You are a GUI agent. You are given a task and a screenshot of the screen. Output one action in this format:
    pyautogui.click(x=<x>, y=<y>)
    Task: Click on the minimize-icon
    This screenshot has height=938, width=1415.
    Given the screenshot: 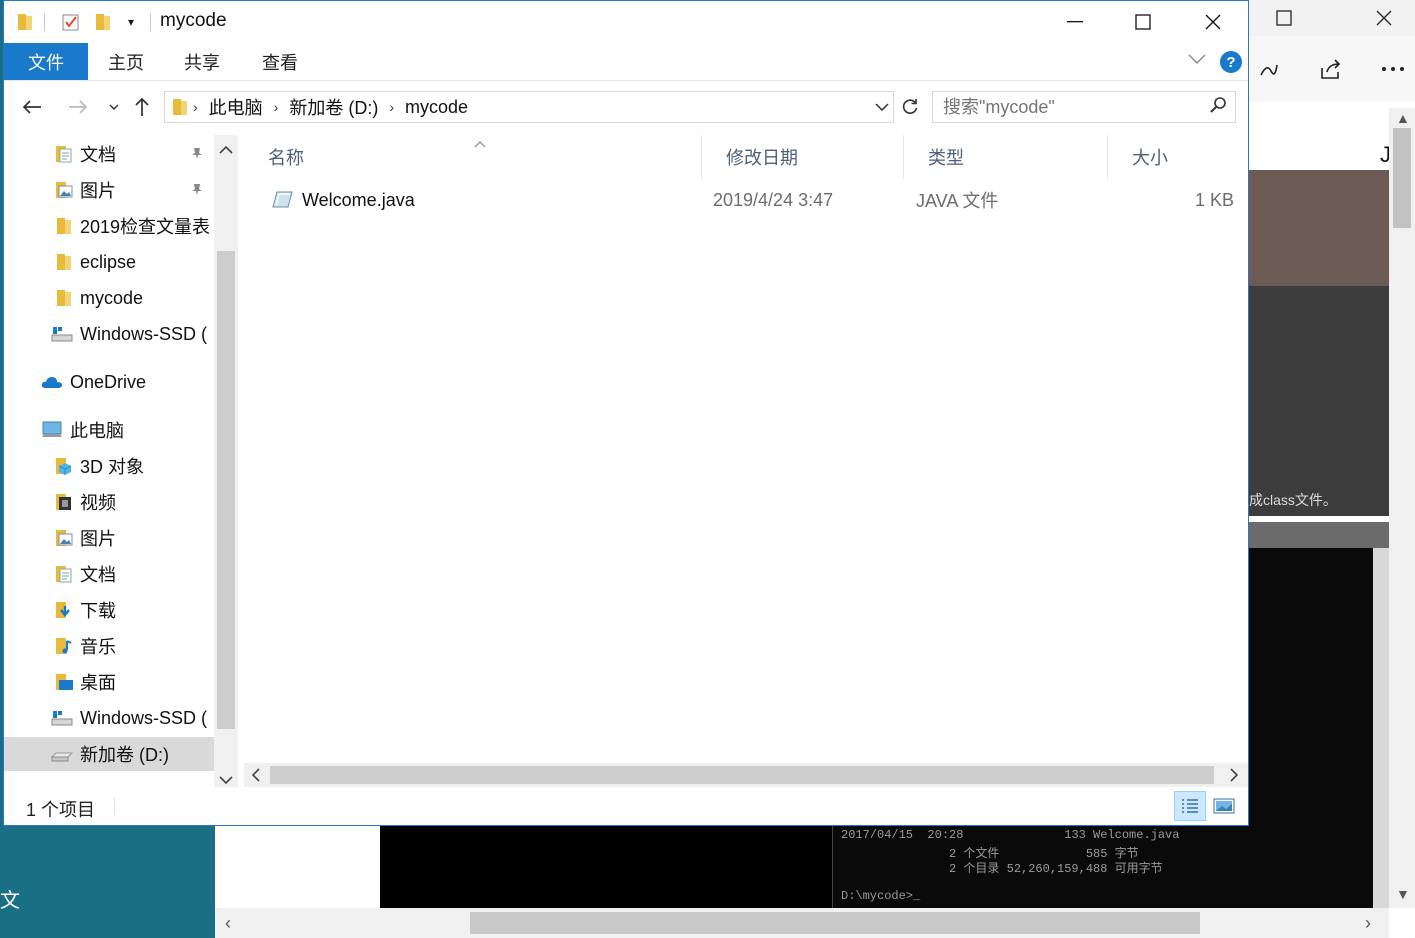 What is the action you would take?
    pyautogui.click(x=1075, y=22)
    